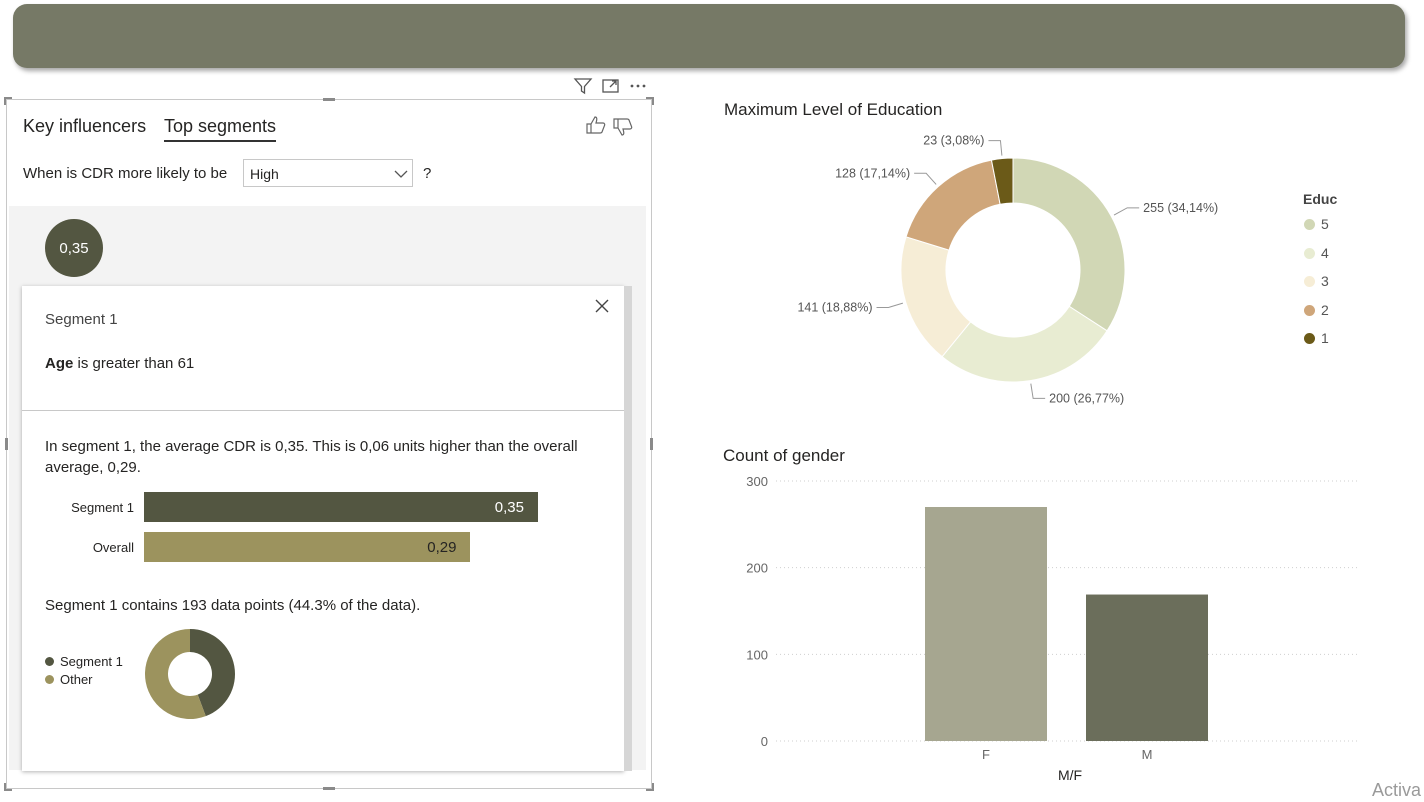  Describe the element at coordinates (1320, 199) in the screenshot. I see `education-legend-title: Educ` at that location.